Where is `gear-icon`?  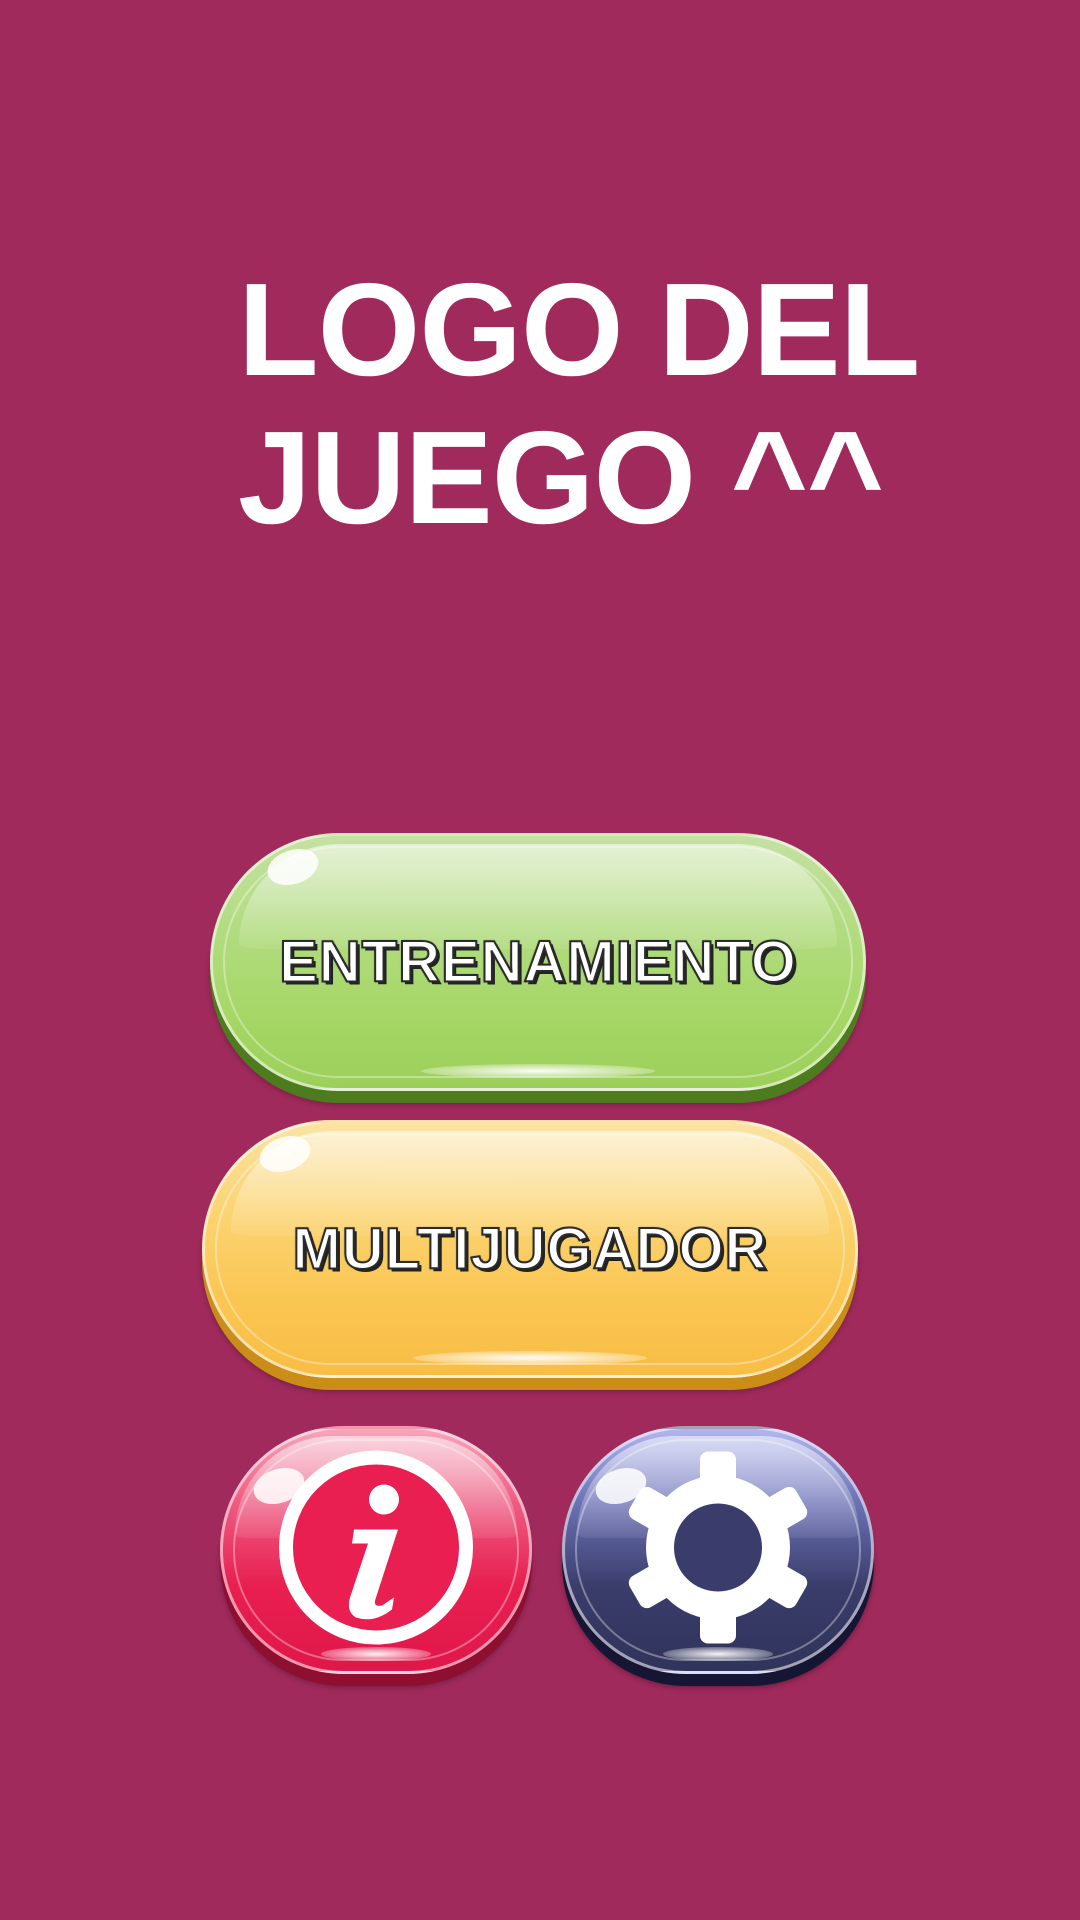
gear-icon is located at coordinates (718, 1550).